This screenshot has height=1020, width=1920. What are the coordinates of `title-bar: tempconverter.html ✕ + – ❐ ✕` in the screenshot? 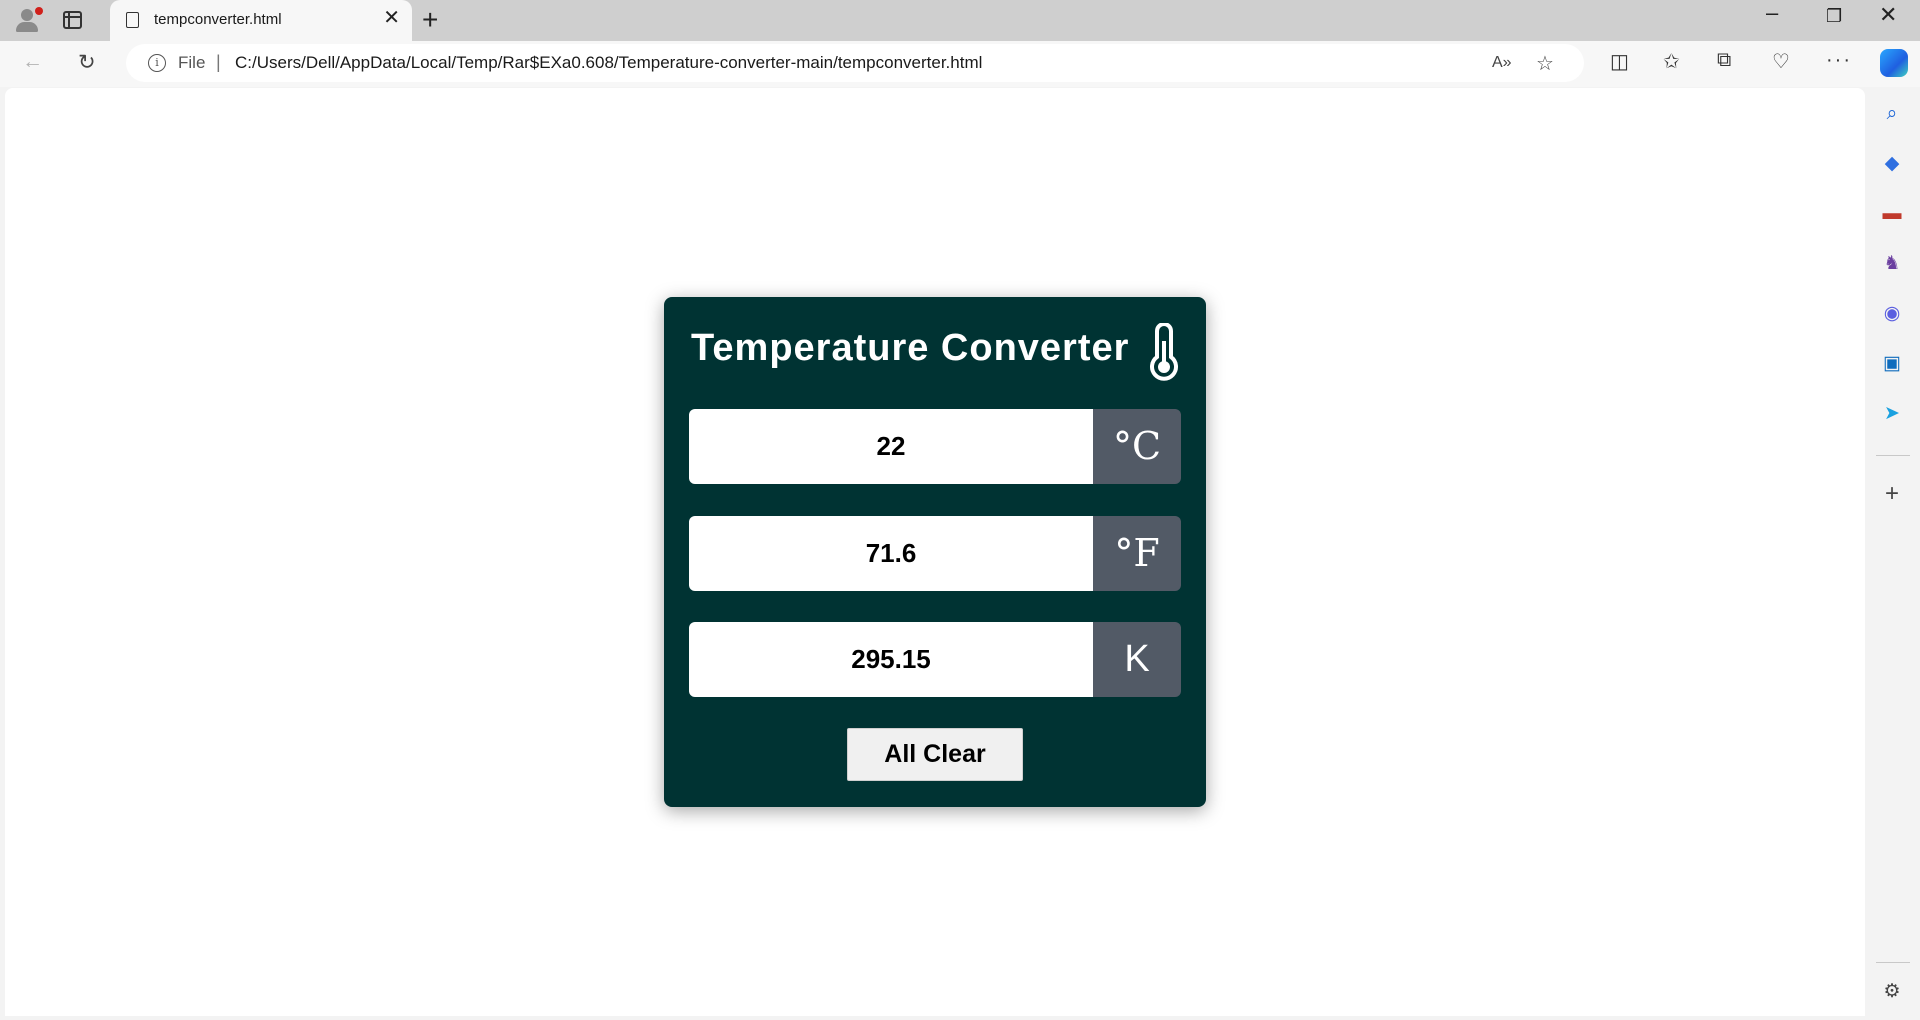 It's located at (960, 20).